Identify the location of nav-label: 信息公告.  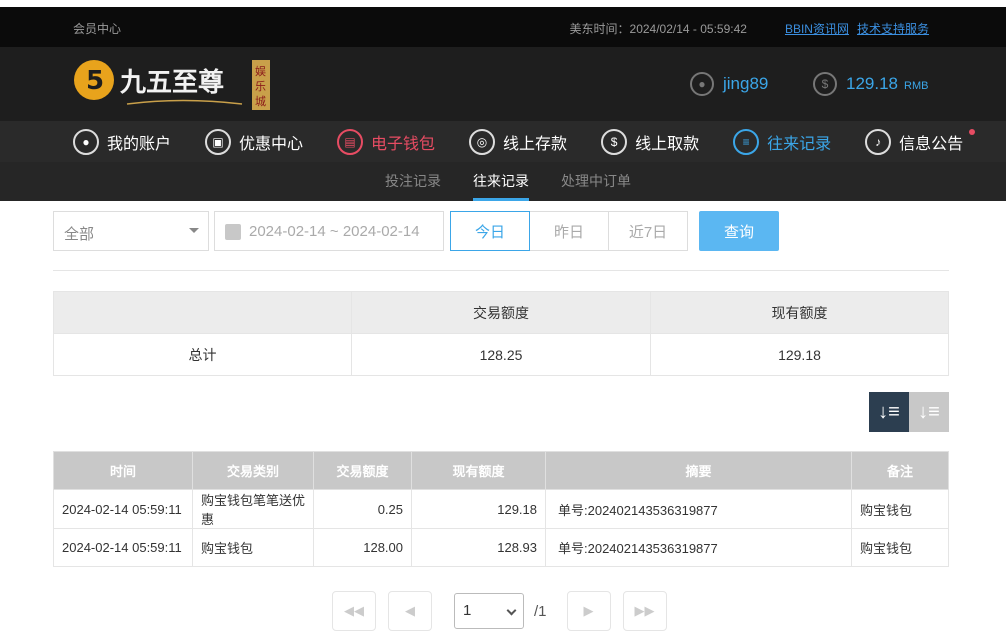
(931, 144).